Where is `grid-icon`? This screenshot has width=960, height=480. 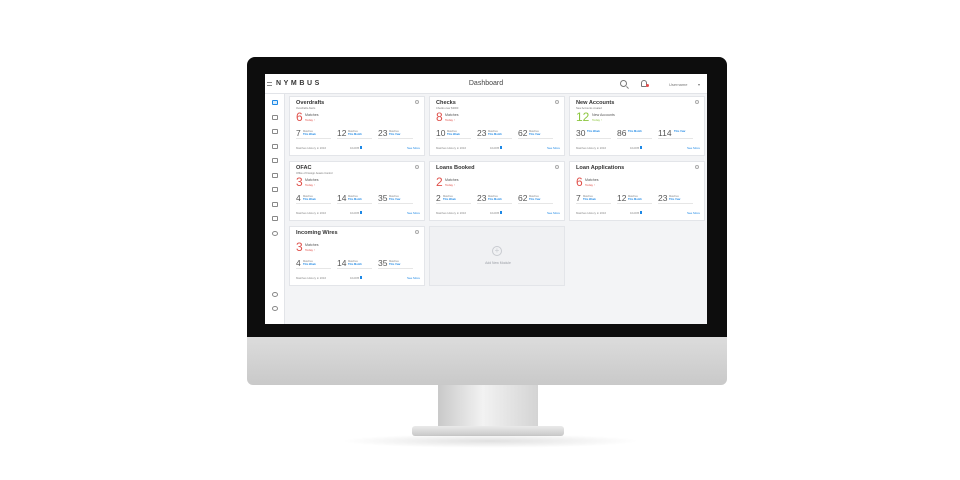 grid-icon is located at coordinates (275, 160).